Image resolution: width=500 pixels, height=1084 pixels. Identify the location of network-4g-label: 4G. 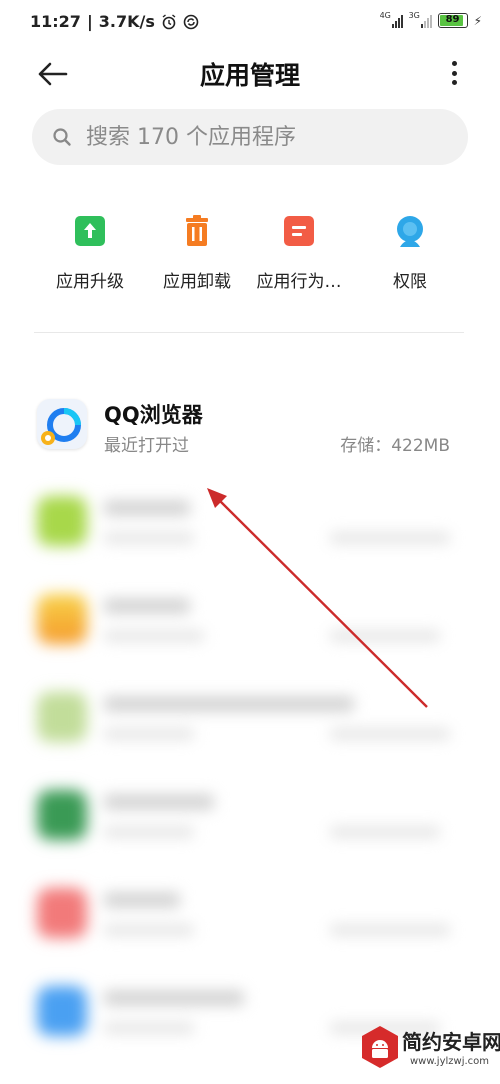
(385, 15).